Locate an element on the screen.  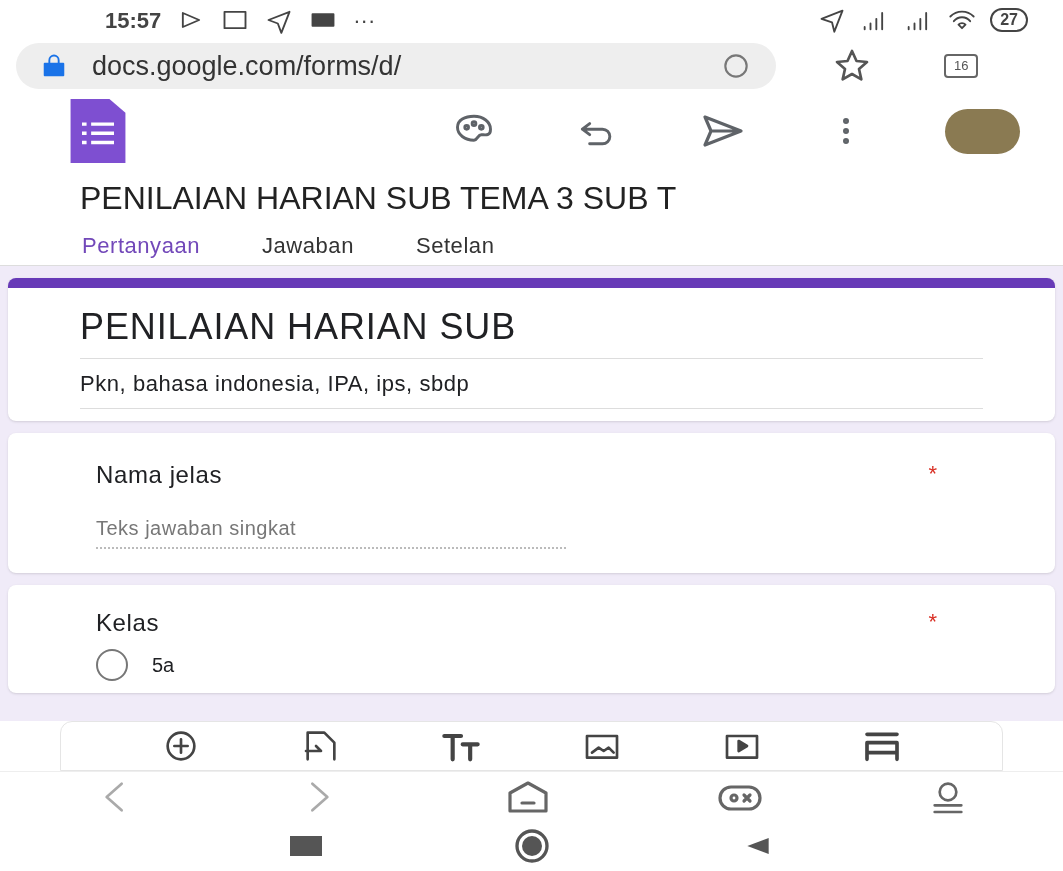
short-answer-field: Teks jawaban singkat is located at coordinates (331, 531).